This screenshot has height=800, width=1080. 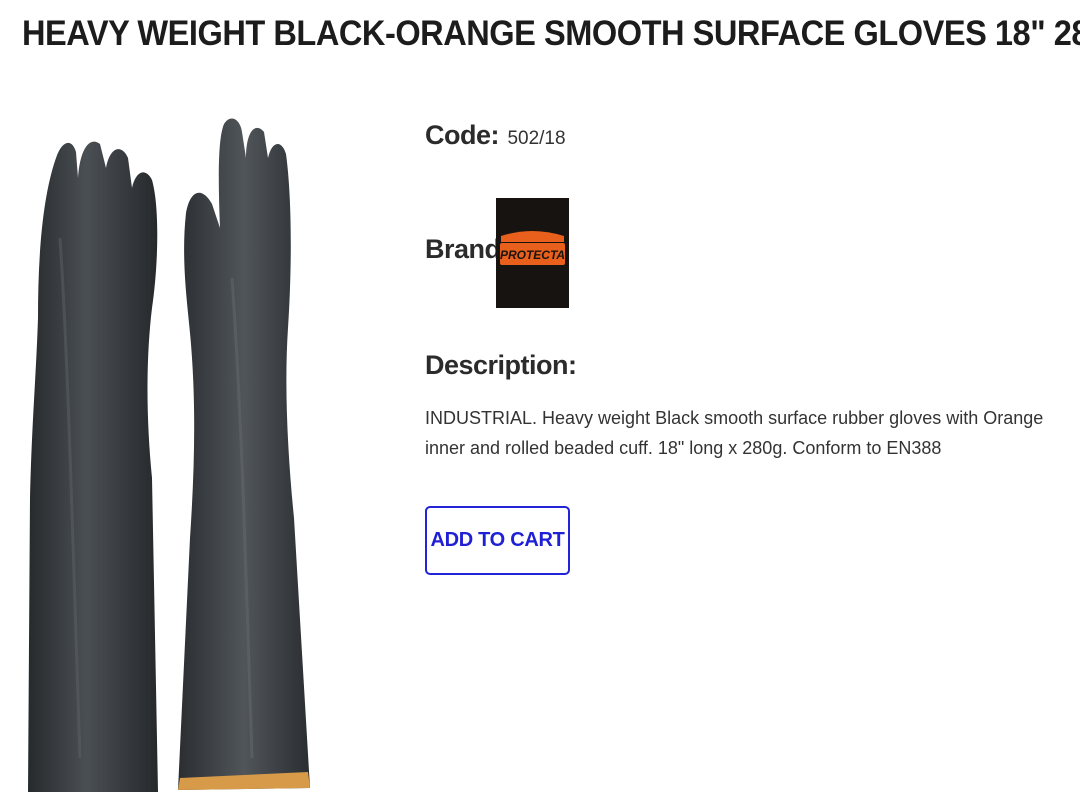 What do you see at coordinates (497, 540) in the screenshot?
I see `add-to-cart-button: ADD TO CART` at bounding box center [497, 540].